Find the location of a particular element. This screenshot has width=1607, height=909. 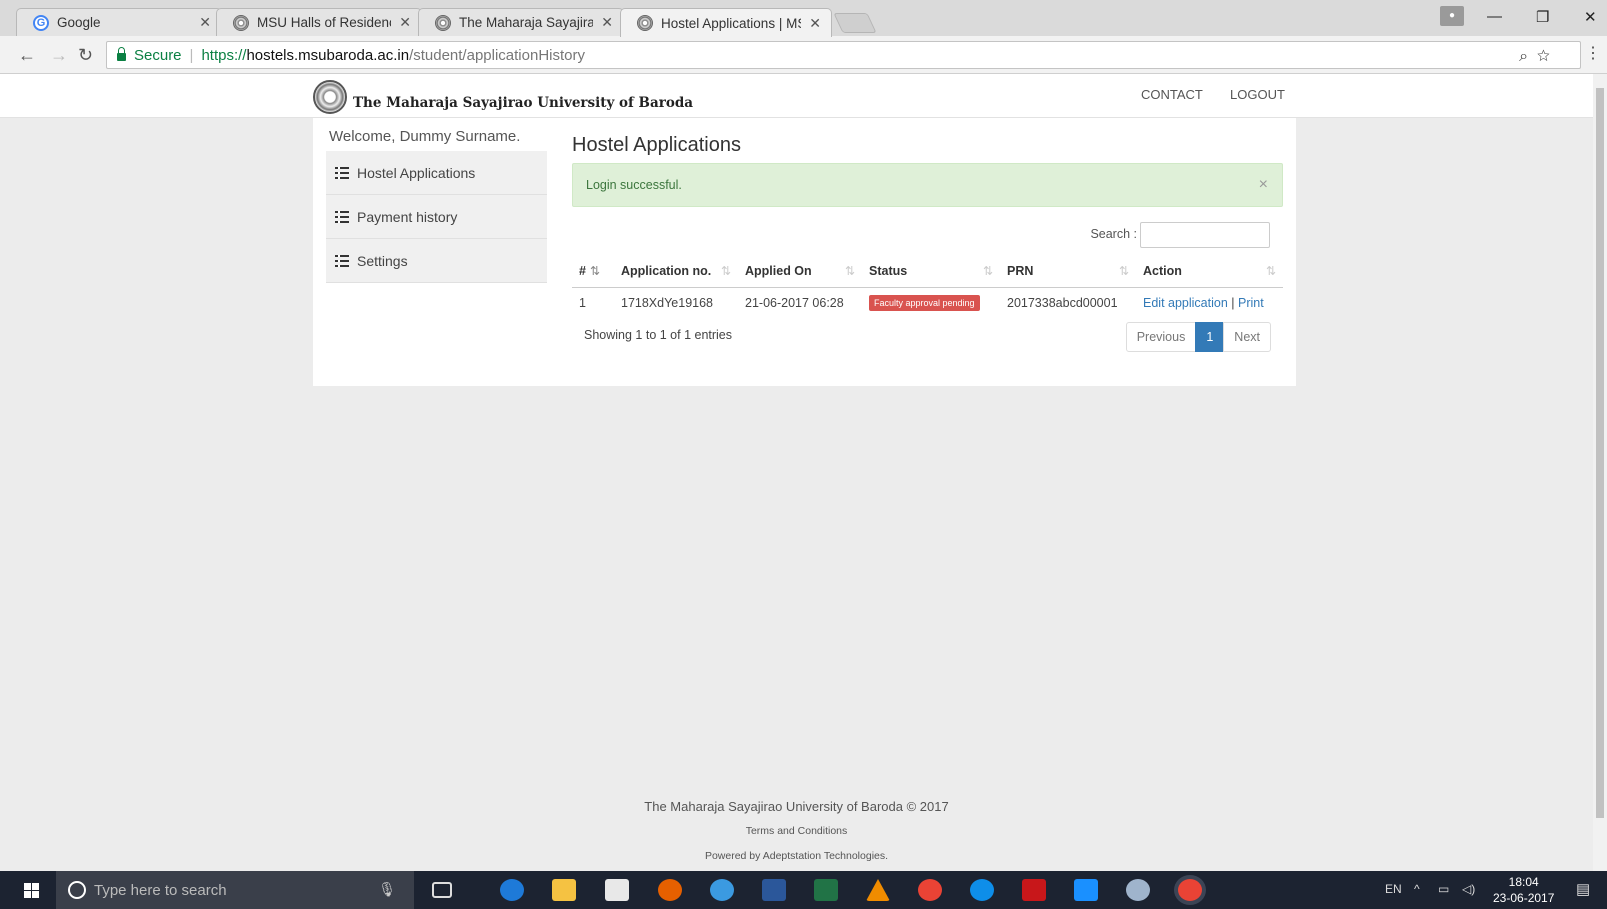

chrome-active-icon is located at coordinates (1190, 890).